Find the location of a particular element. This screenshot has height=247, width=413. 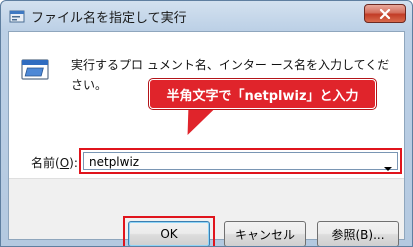

name-field-label: 名前(O): is located at coordinates (54, 162).